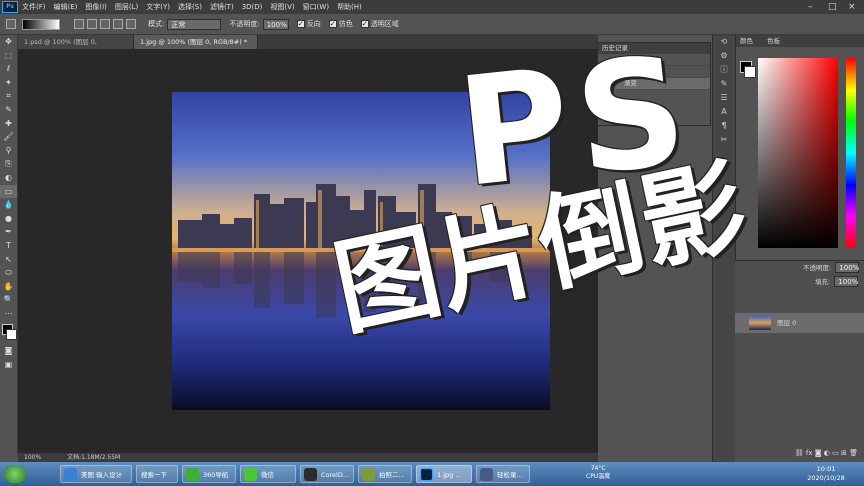  Describe the element at coordinates (34, 7) in the screenshot. I see `menu-file: 文件(F)` at that location.